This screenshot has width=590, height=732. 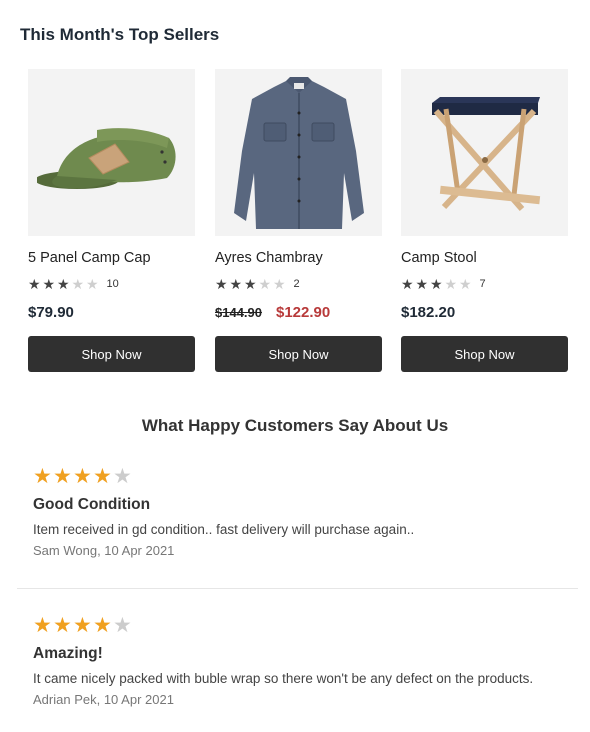 What do you see at coordinates (297, 588) in the screenshot?
I see `review-divider` at bounding box center [297, 588].